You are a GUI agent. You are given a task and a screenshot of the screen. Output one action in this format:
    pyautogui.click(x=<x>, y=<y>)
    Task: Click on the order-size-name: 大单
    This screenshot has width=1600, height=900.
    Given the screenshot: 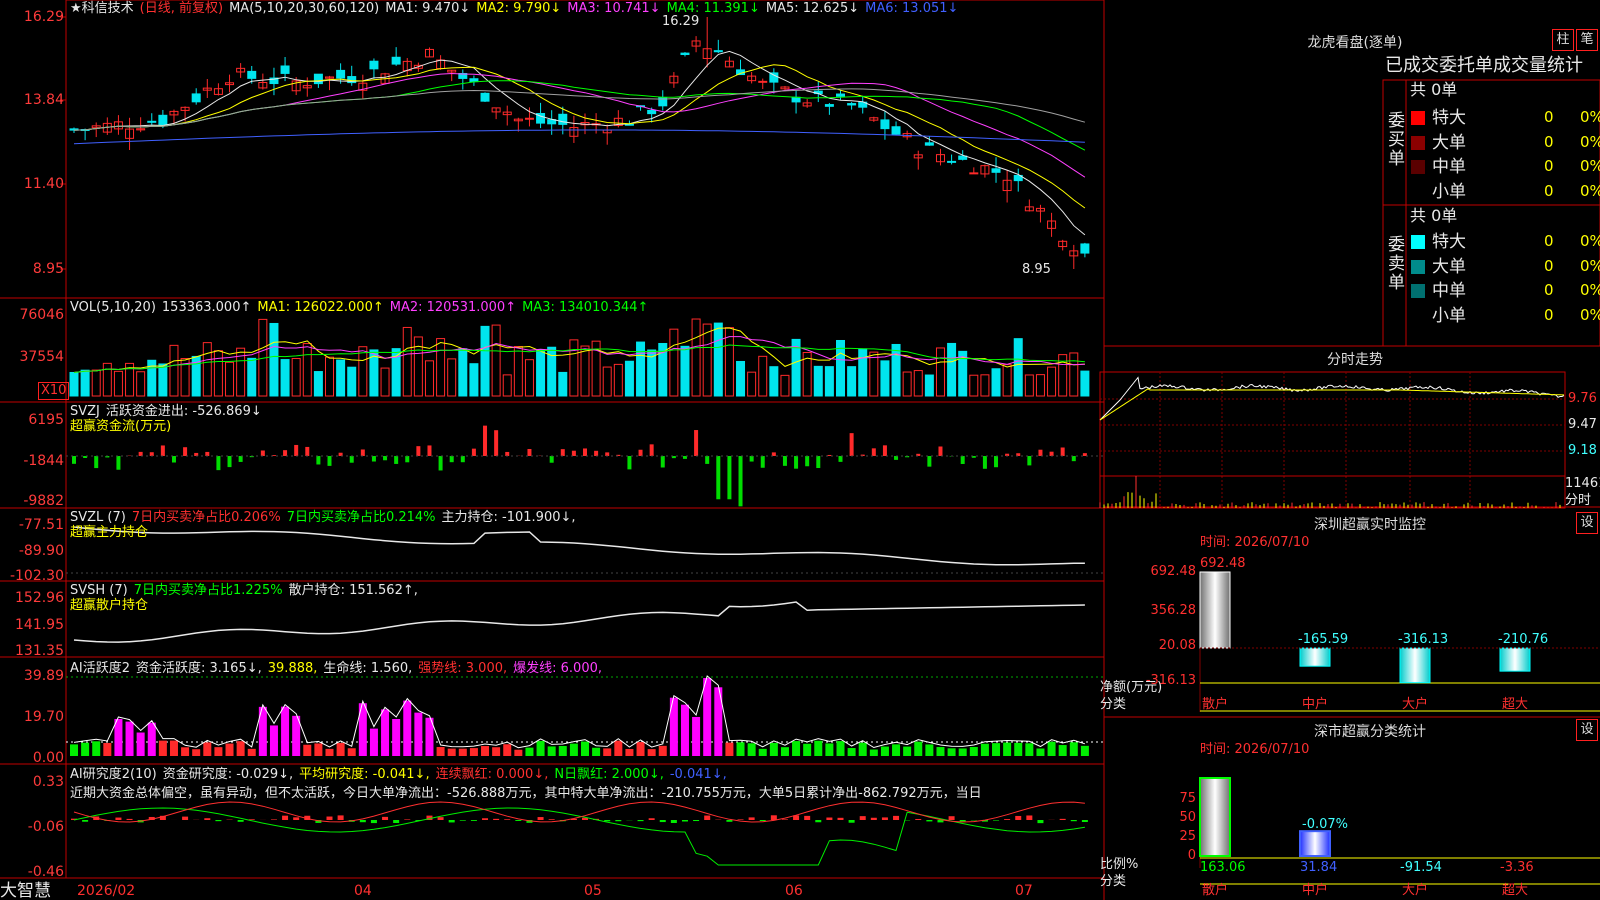 What is the action you would take?
    pyautogui.click(x=1449, y=142)
    